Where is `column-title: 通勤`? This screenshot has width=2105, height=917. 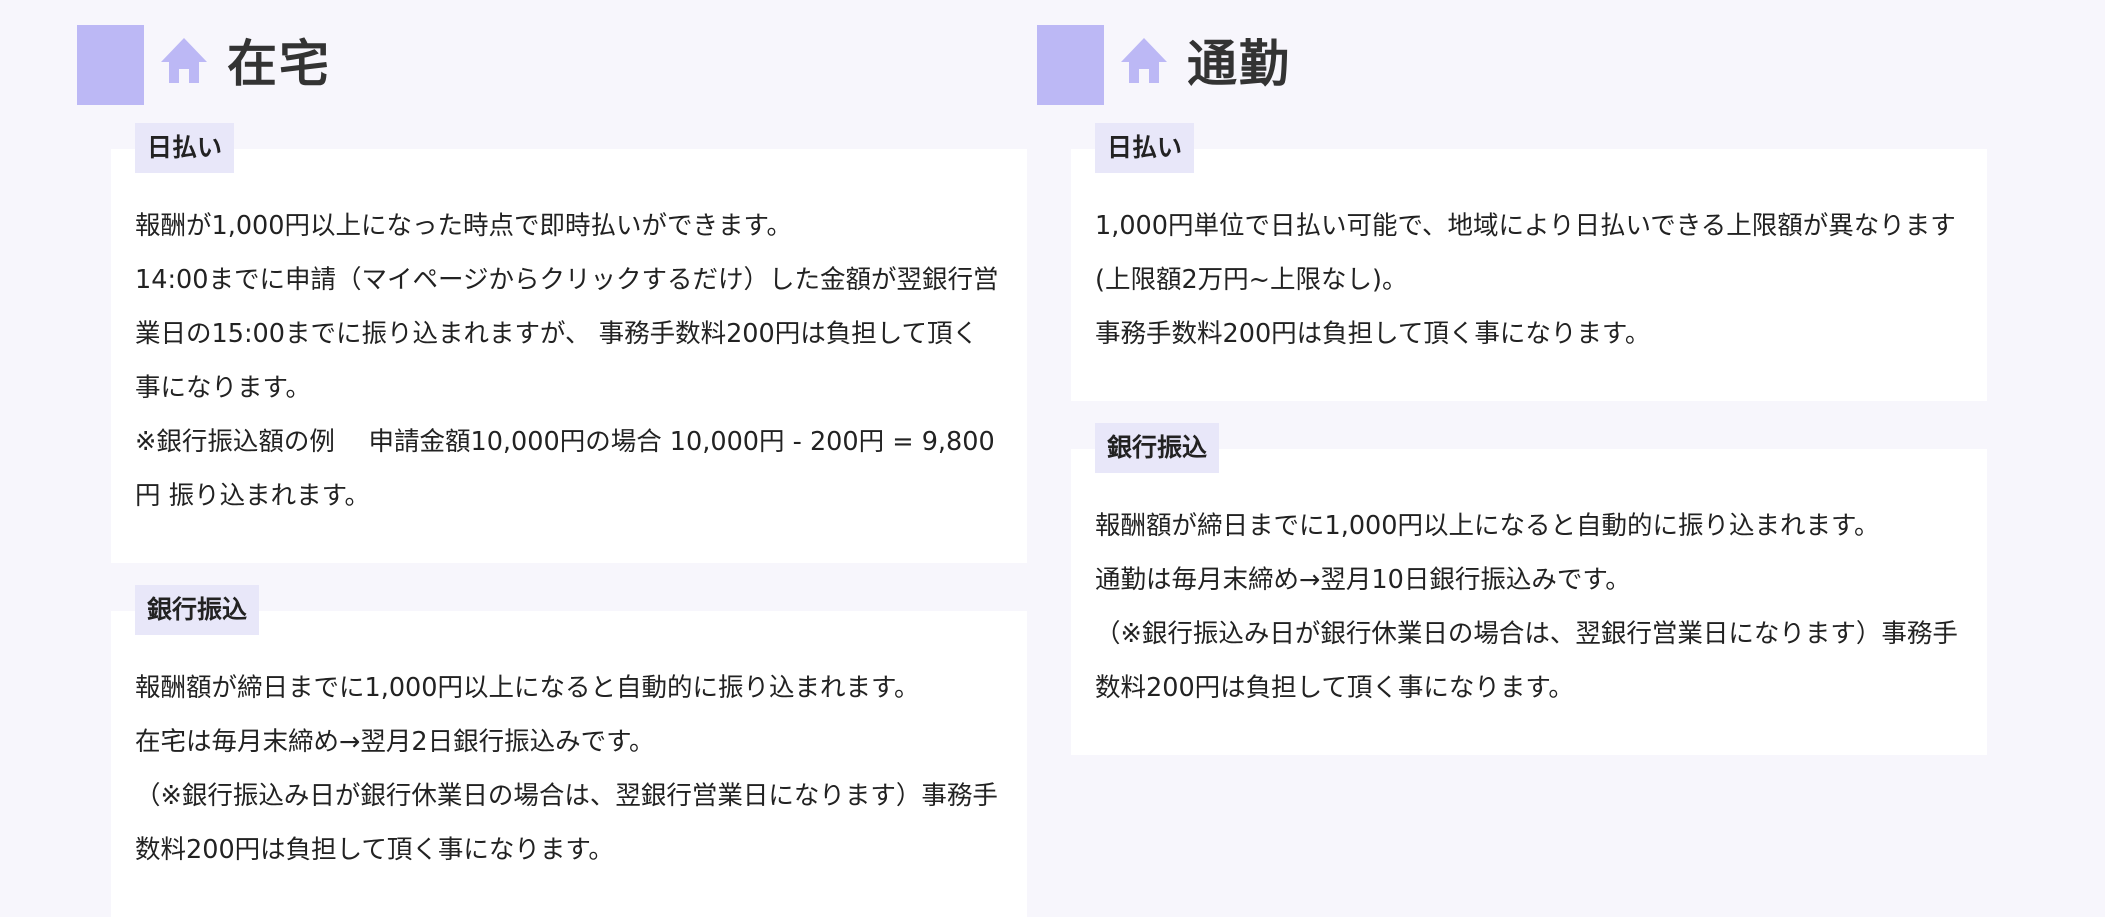 column-title: 通勤 is located at coordinates (1239, 64).